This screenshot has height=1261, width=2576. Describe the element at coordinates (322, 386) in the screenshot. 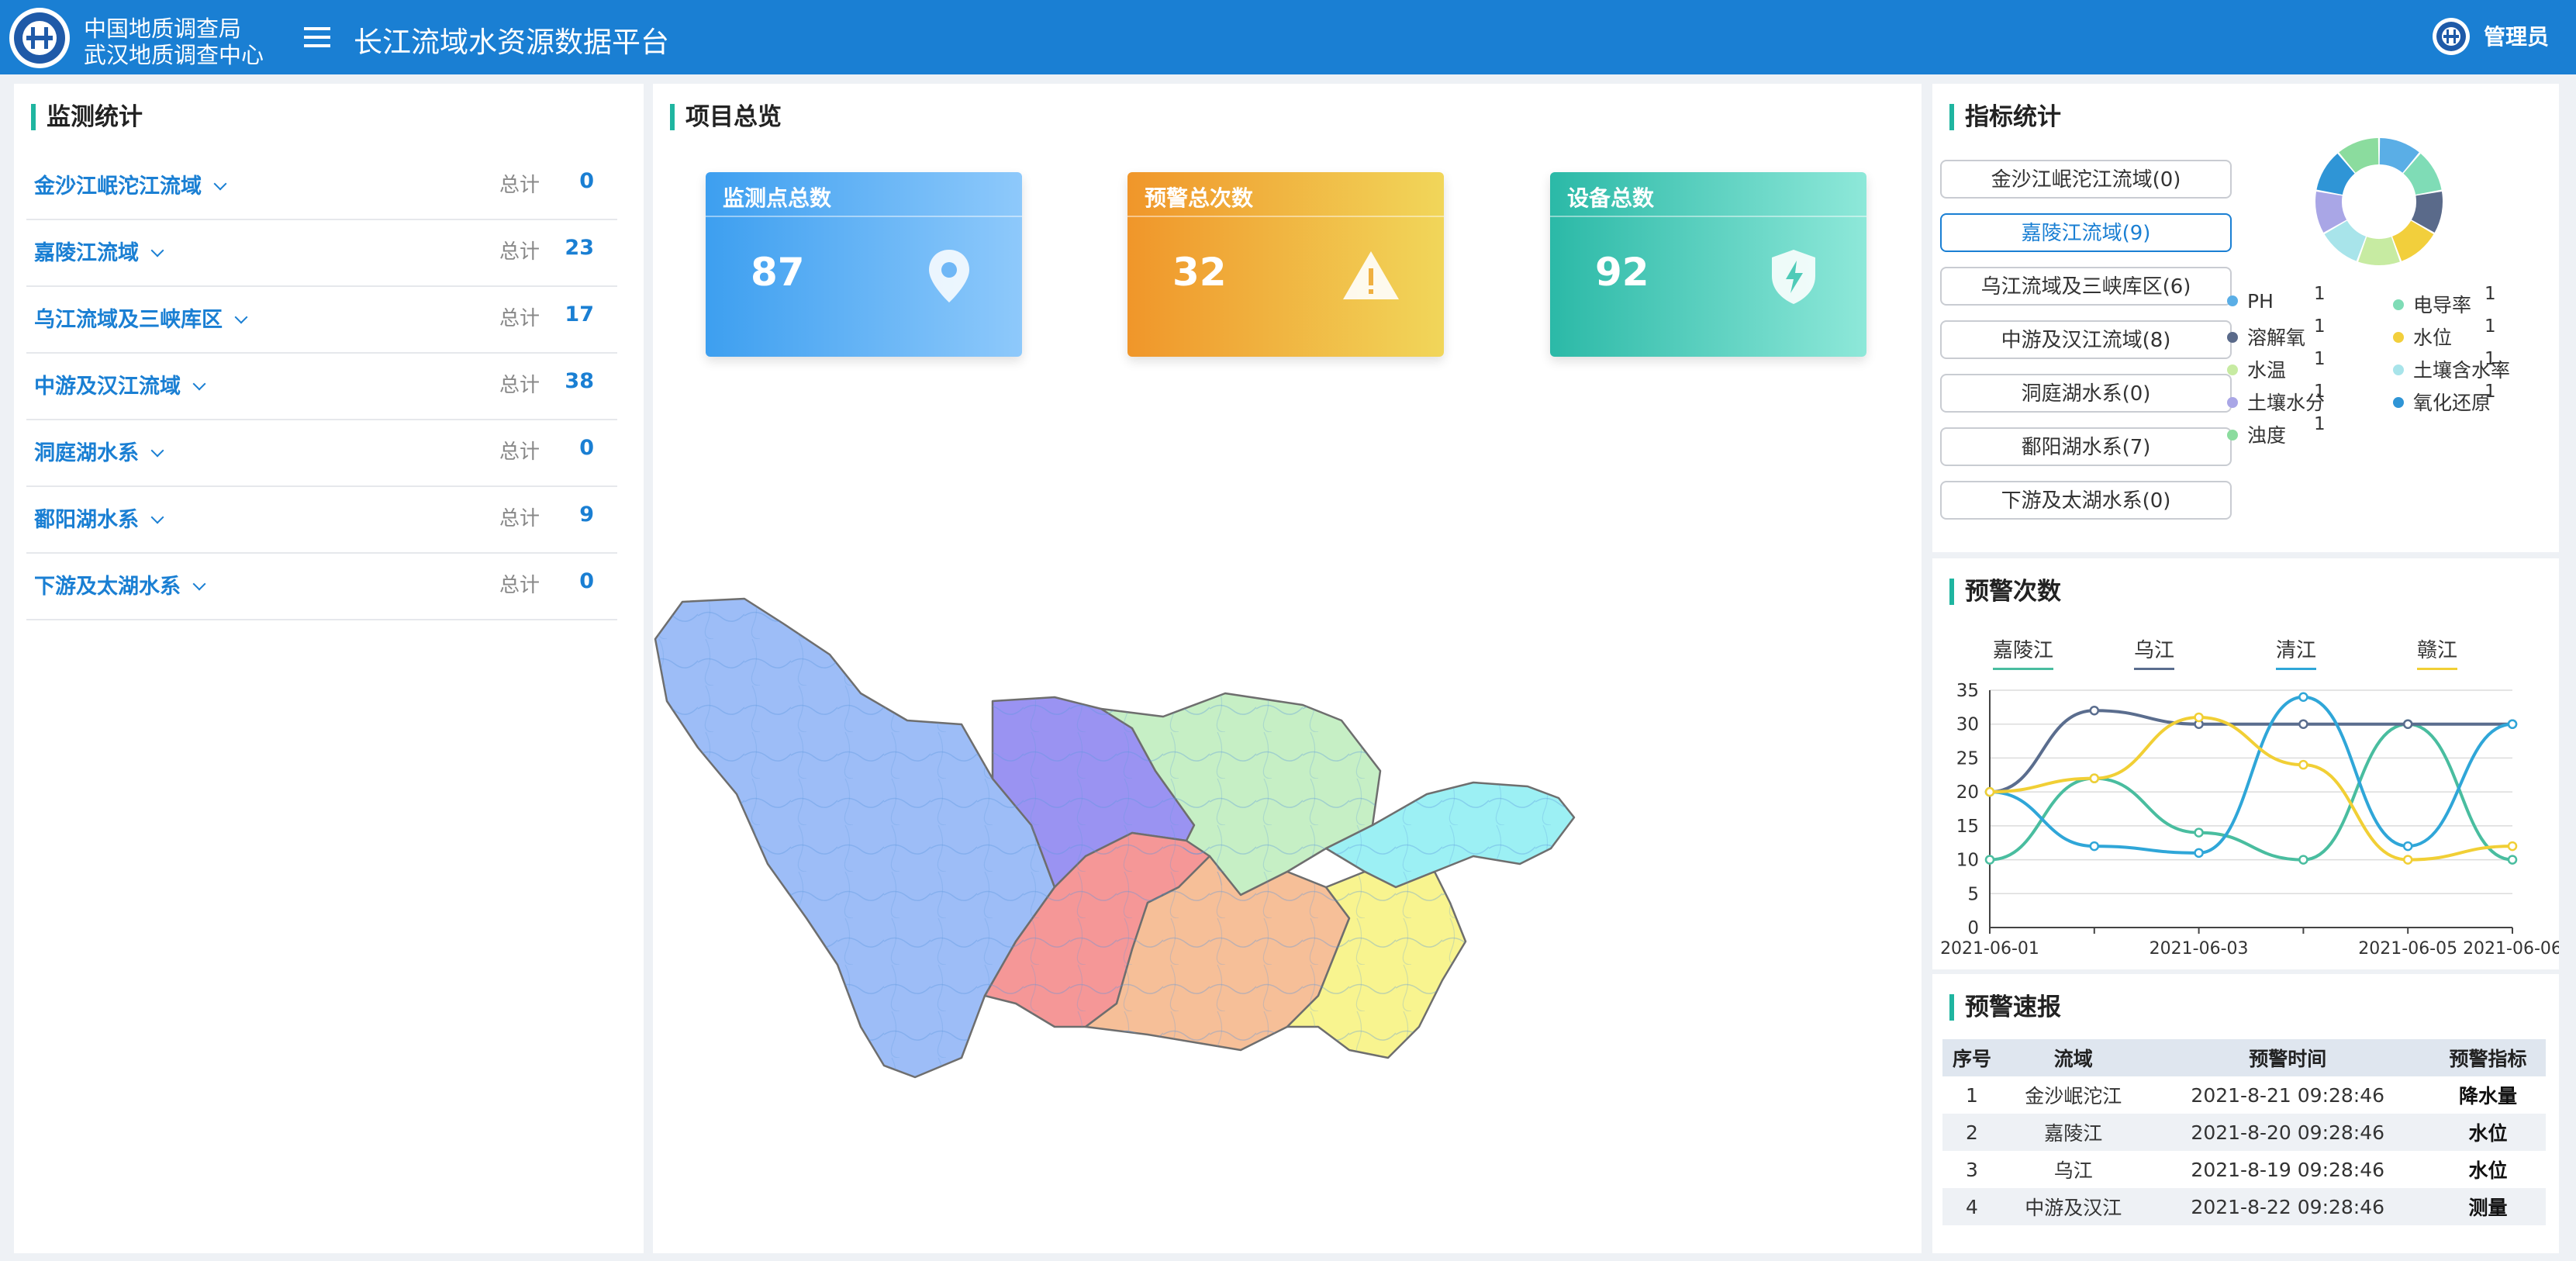

I see `region-row: 中游及汉江流域 总计 38` at that location.